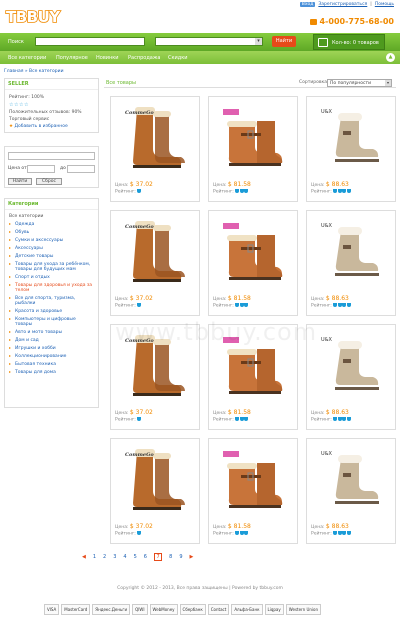 This screenshot has height=625, width=400. I want to click on star-icon: ★, so click(11, 126).